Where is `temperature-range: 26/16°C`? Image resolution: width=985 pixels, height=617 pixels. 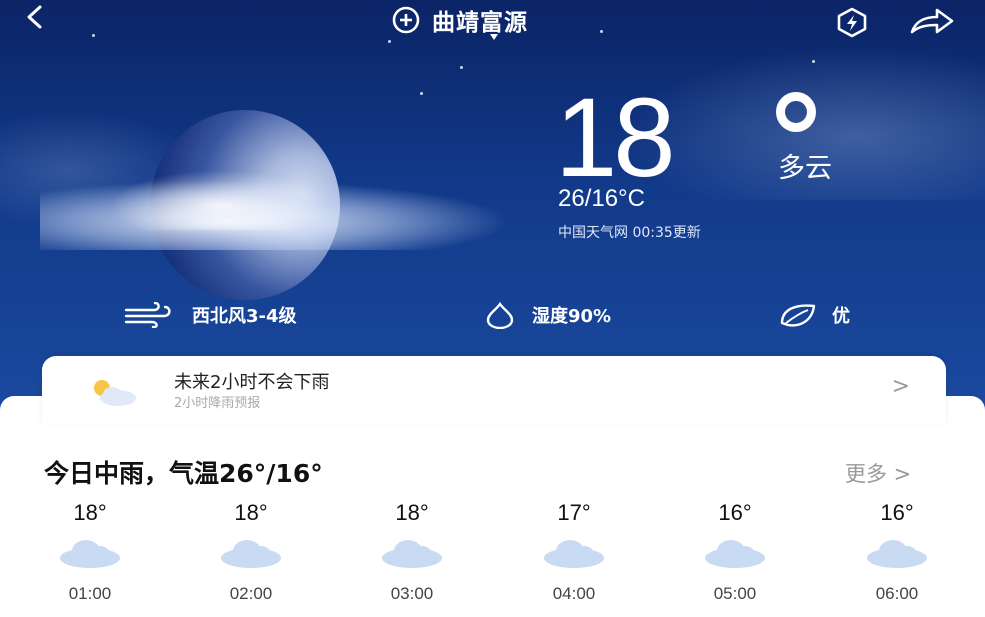 temperature-range: 26/16°C is located at coordinates (601, 198).